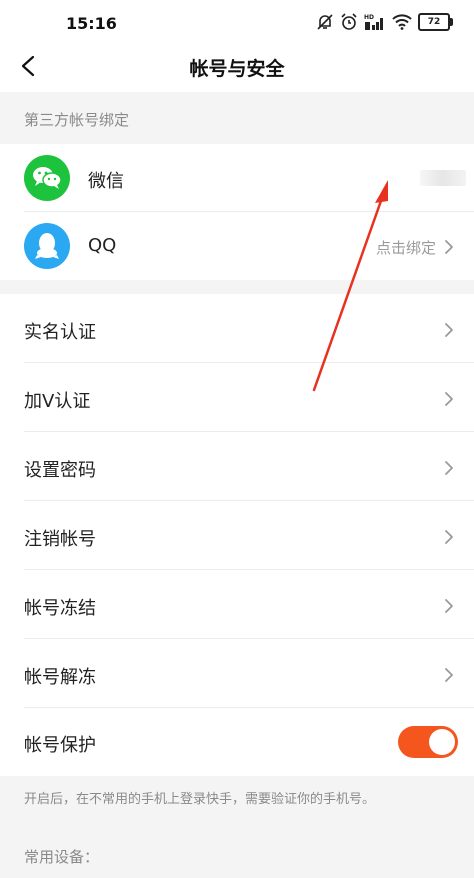  I want to click on svg-text: HD, so click(369, 17).